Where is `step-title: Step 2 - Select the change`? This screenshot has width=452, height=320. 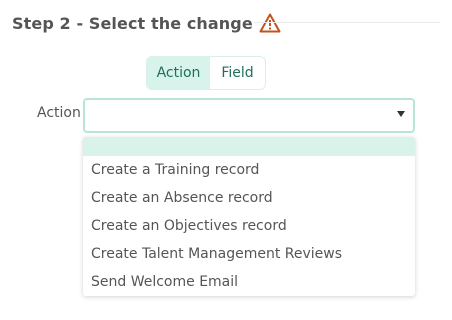
step-title: Step 2 - Select the change is located at coordinates (146, 23).